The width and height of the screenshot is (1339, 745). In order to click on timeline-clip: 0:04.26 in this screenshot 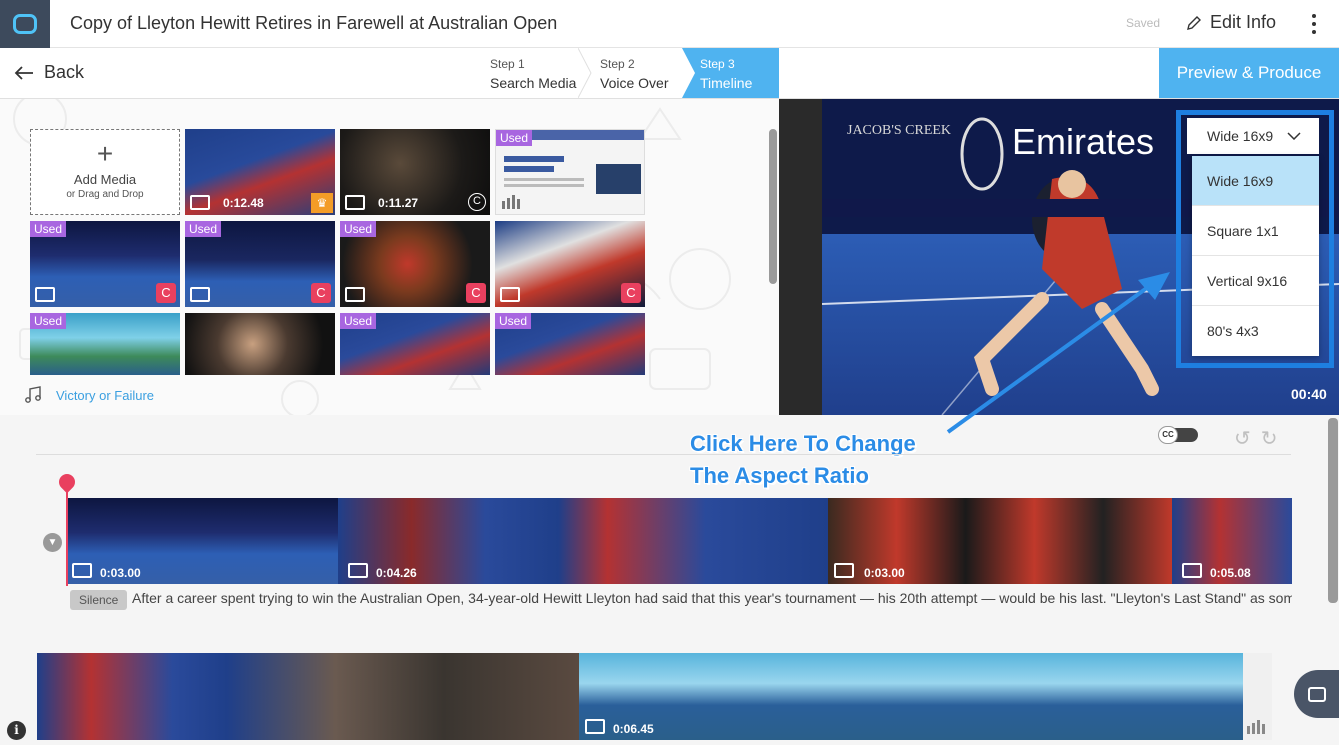, I will do `click(583, 541)`.